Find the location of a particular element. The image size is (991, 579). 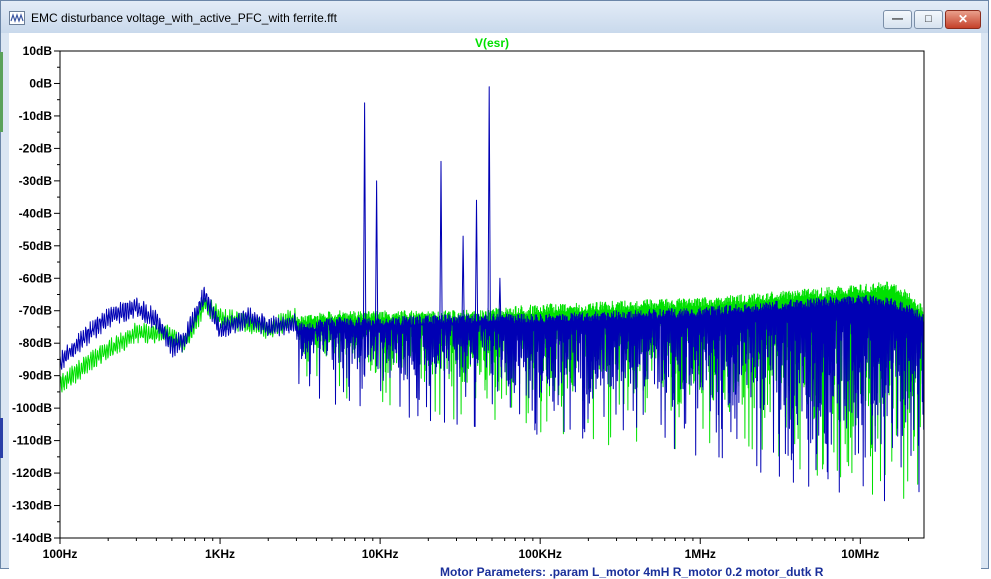

close-button: ✕ is located at coordinates (963, 19).